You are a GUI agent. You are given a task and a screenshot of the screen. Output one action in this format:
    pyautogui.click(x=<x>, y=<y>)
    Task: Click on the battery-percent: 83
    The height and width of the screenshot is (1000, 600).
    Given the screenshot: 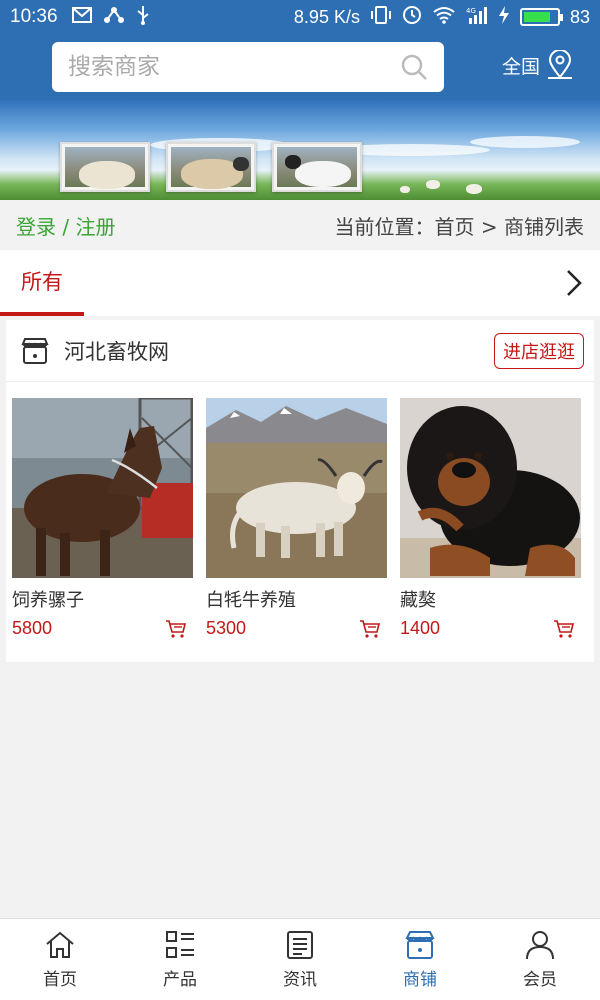 What is the action you would take?
    pyautogui.click(x=579, y=16)
    